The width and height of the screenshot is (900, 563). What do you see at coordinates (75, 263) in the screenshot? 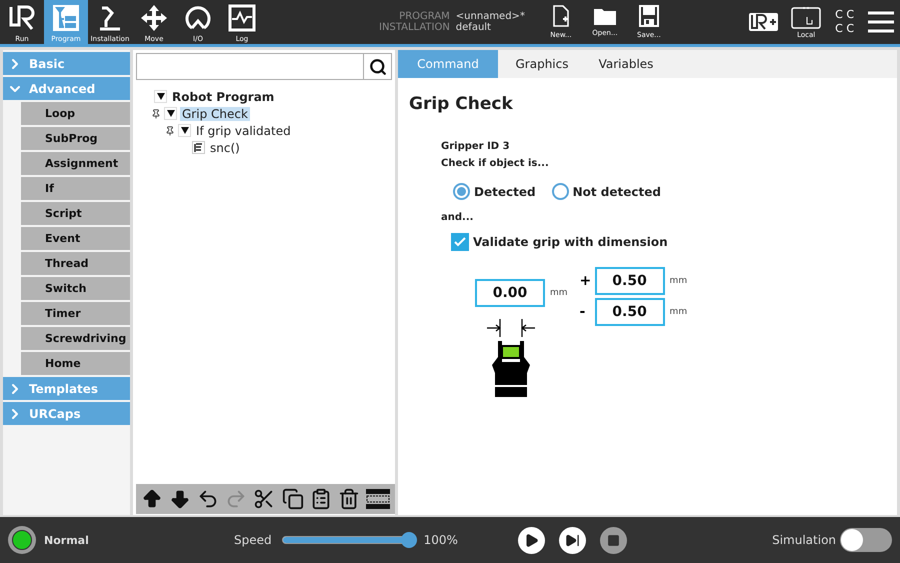
I see `command-item: Thread` at bounding box center [75, 263].